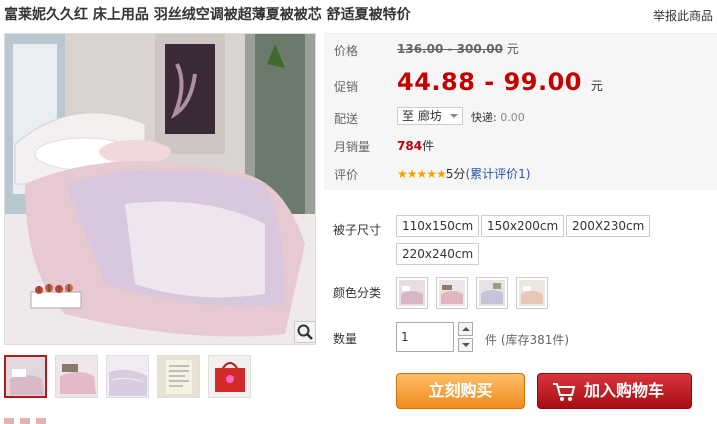 The height and width of the screenshot is (424, 717). I want to click on express-value: 0.00, so click(512, 117).